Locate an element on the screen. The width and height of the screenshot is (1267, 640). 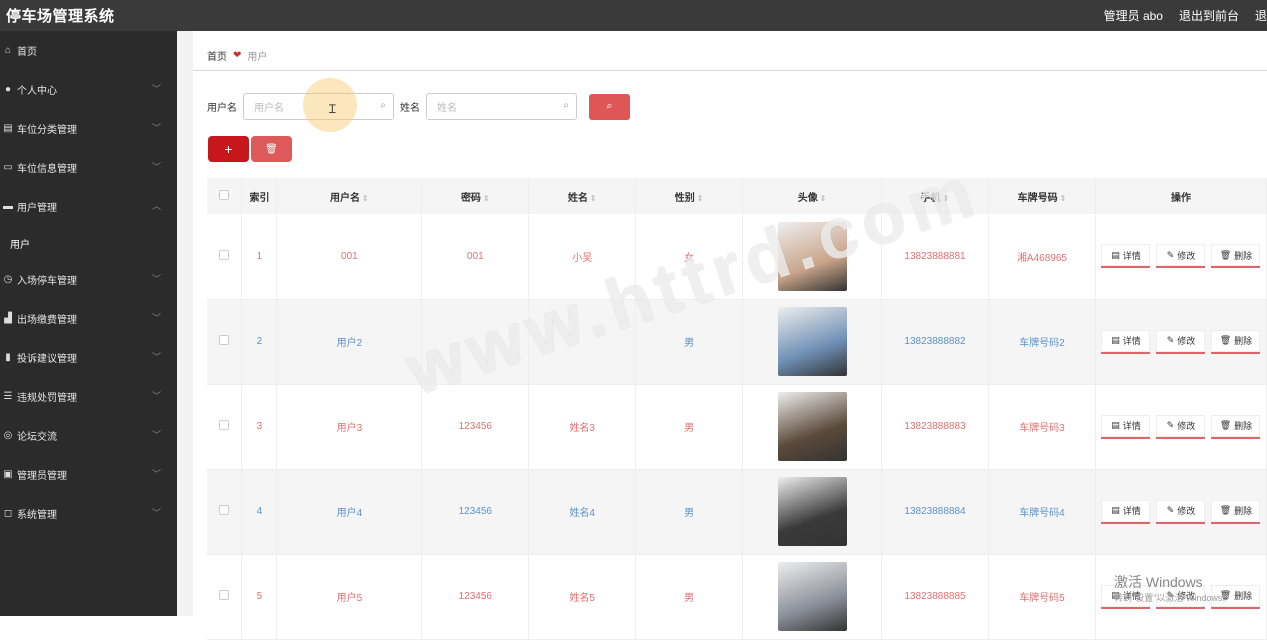
sidebar-item-11: ◻ 系统管理 ﹀ is located at coordinates (88, 513).